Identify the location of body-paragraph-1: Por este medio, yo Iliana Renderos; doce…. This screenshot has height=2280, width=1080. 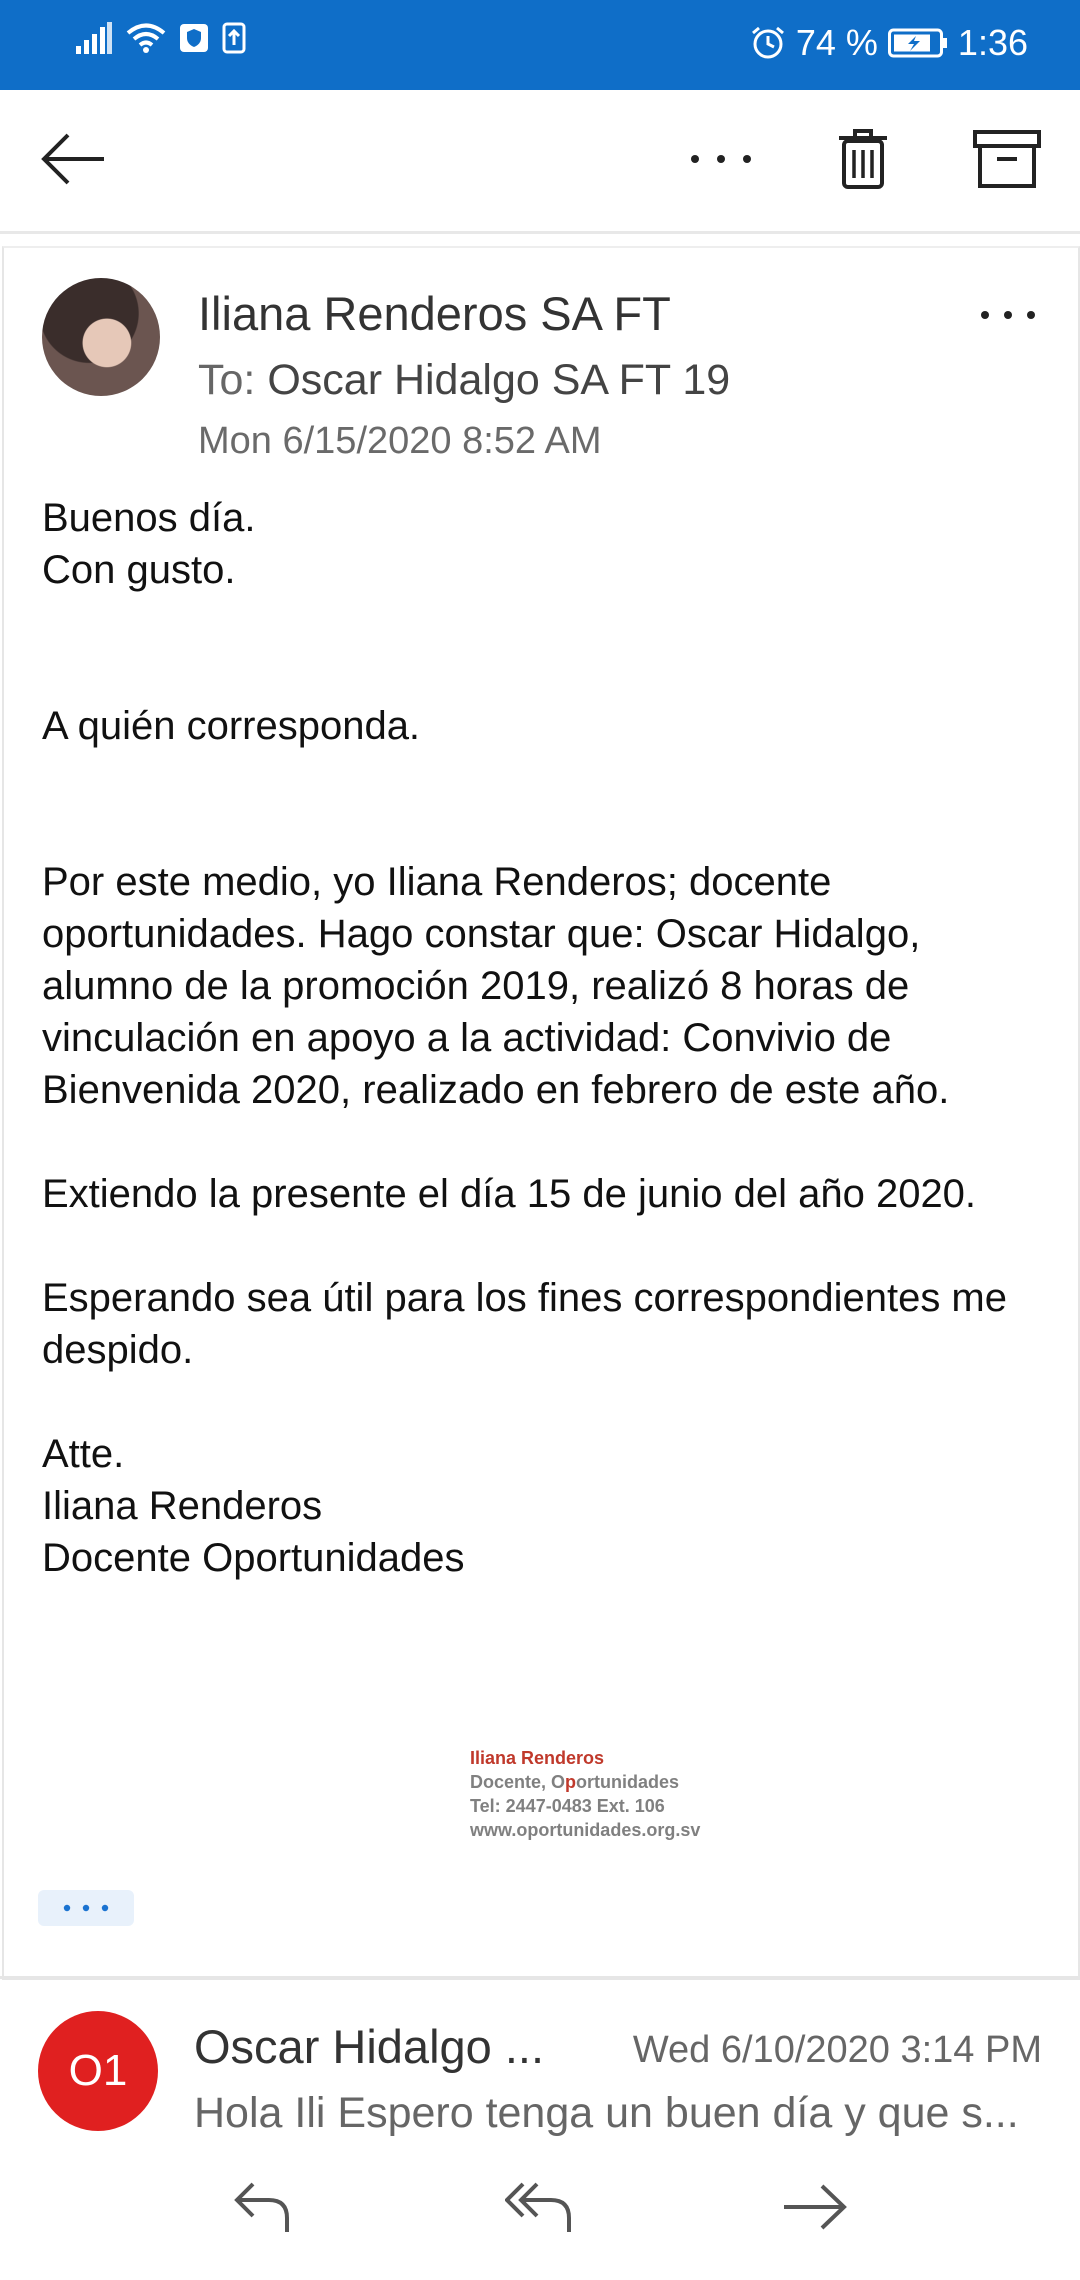
(496, 986).